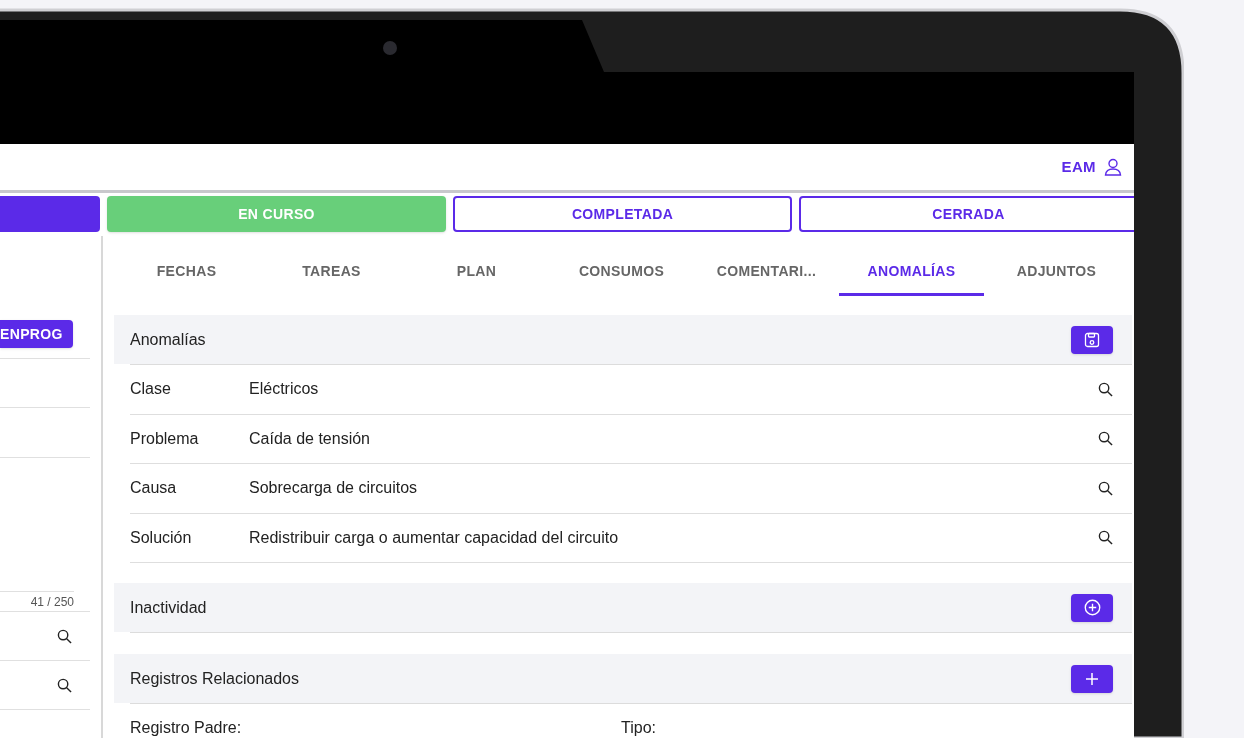  What do you see at coordinates (434, 537) in the screenshot?
I see `field-value: Redistribuir carga o aumentar capacidad del circuito` at bounding box center [434, 537].